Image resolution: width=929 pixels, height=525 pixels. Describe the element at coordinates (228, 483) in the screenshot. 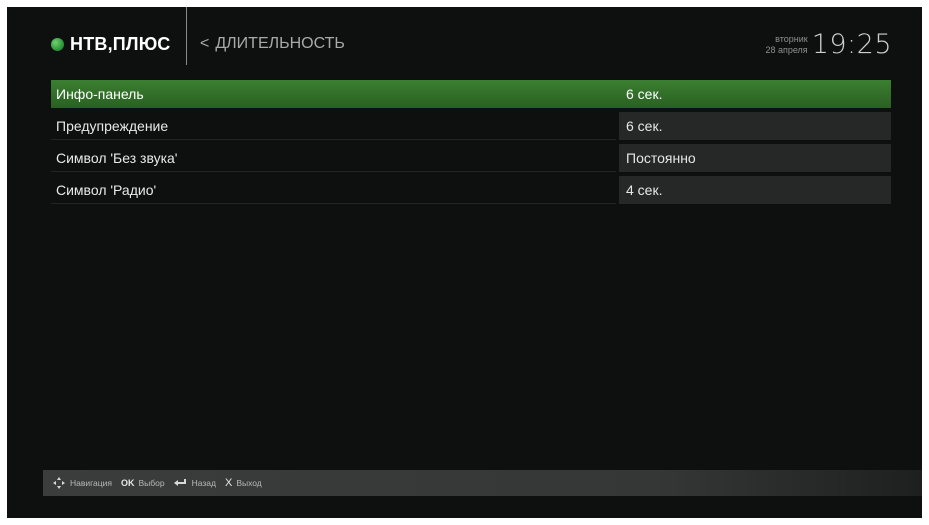

I see `exit-key: X` at that location.